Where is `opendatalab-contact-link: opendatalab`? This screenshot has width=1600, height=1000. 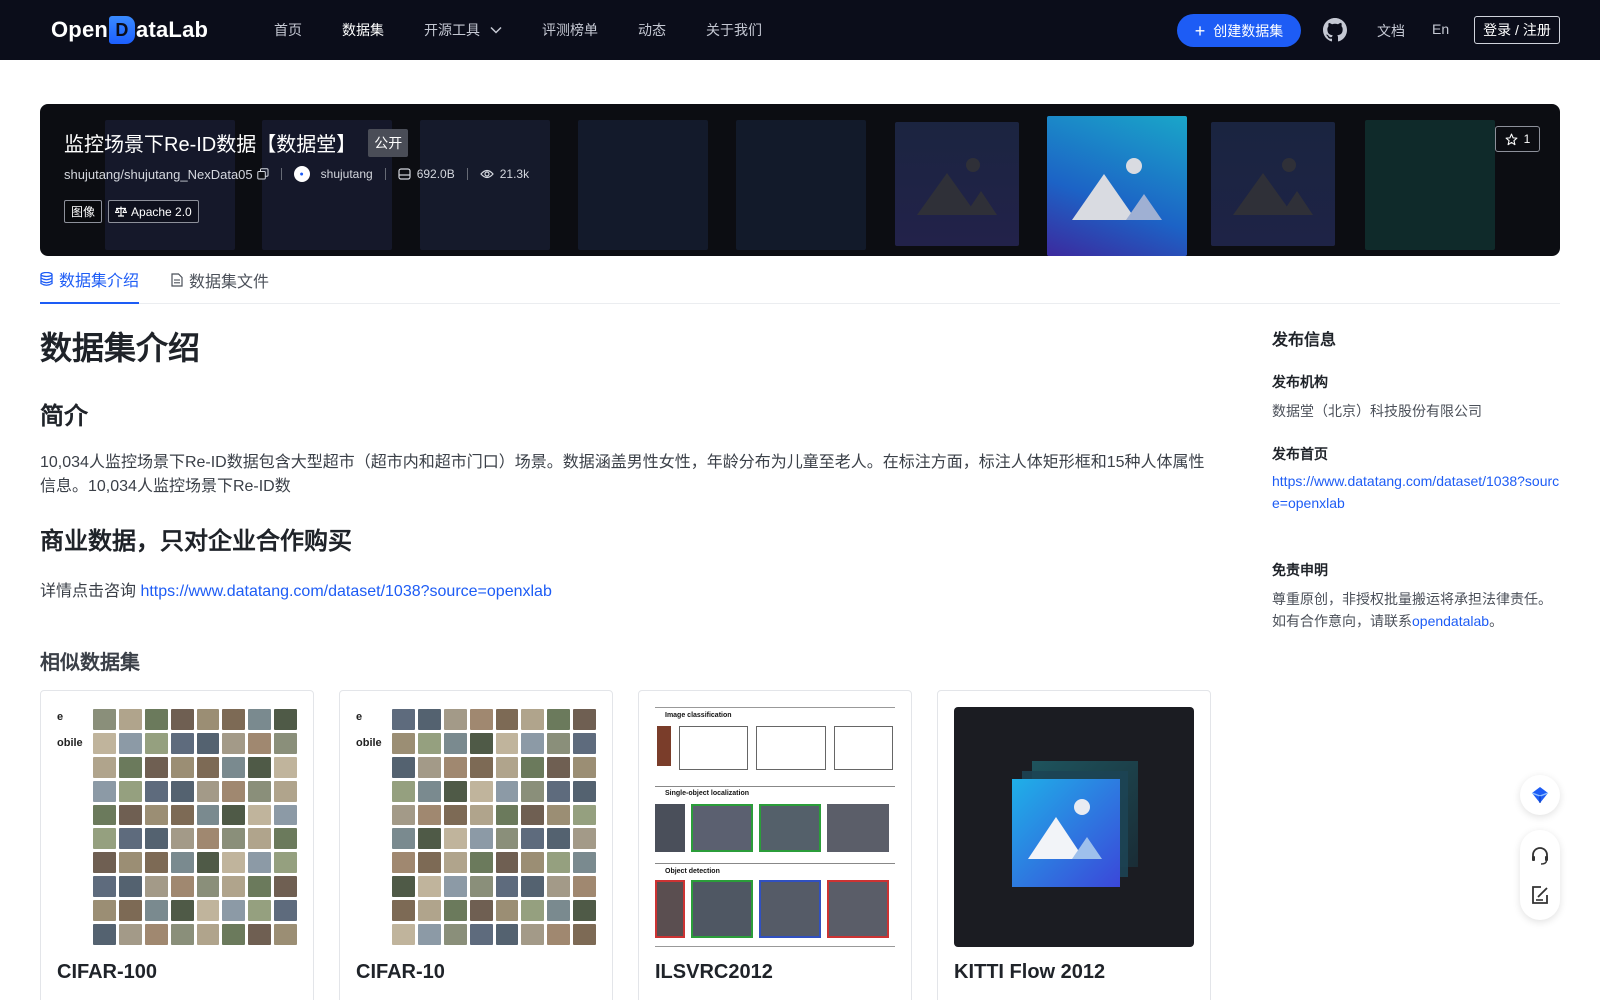
opendatalab-contact-link: opendatalab is located at coordinates (1450, 621).